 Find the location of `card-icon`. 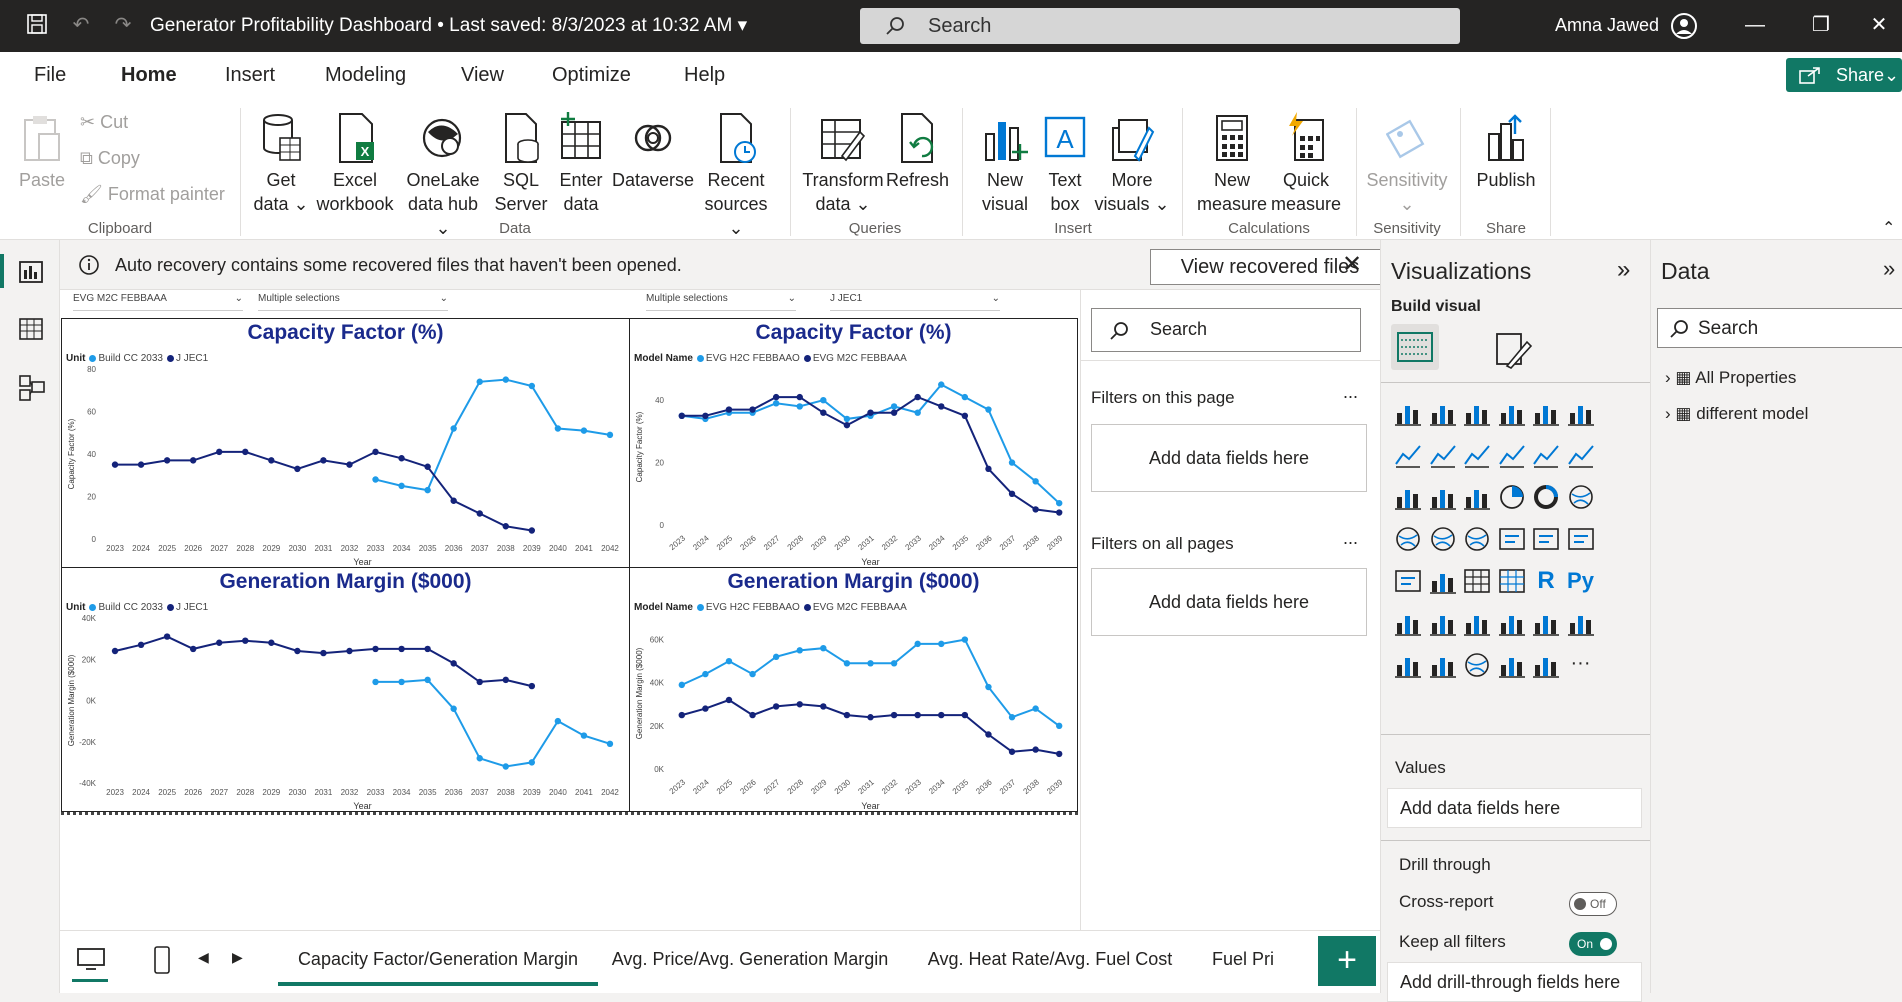

card-icon is located at coordinates (1546, 539).